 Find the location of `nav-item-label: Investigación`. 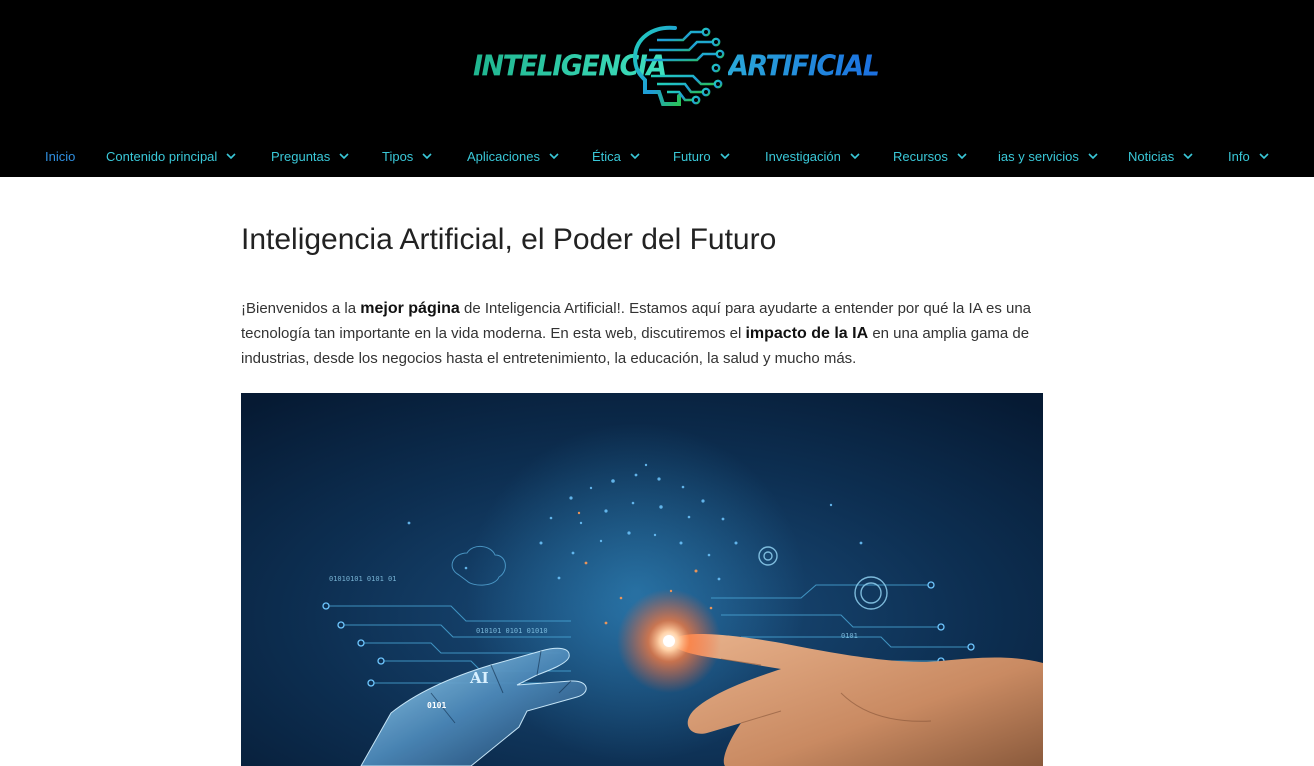

nav-item-label: Investigación is located at coordinates (803, 156).